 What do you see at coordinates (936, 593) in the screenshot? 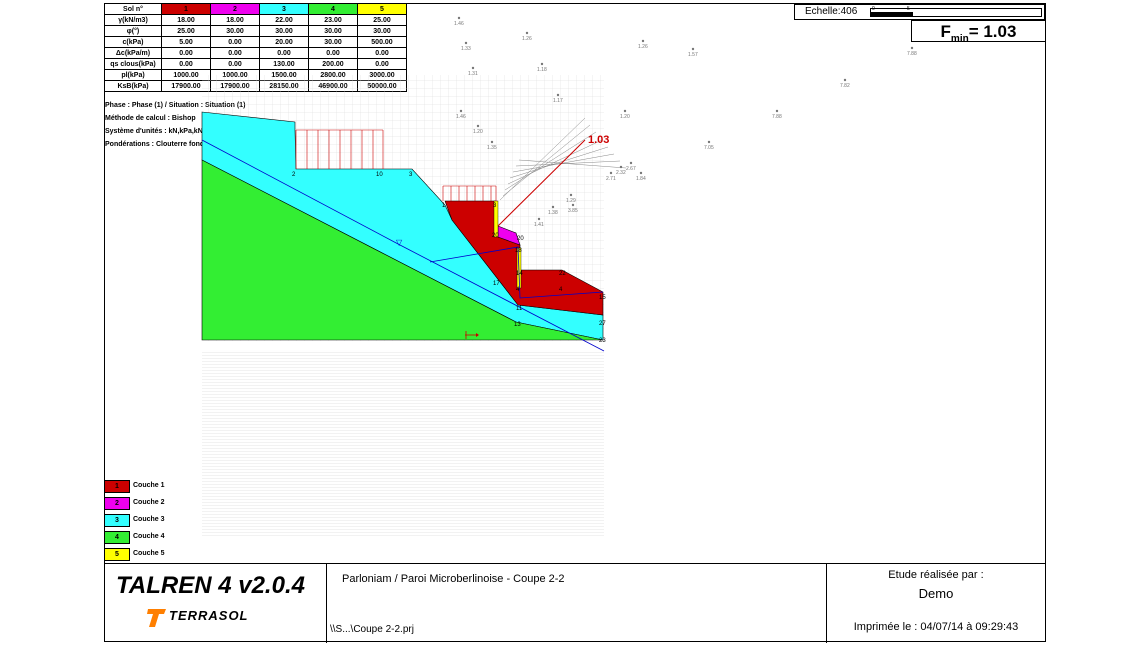
I see `study-author: Demo` at bounding box center [936, 593].